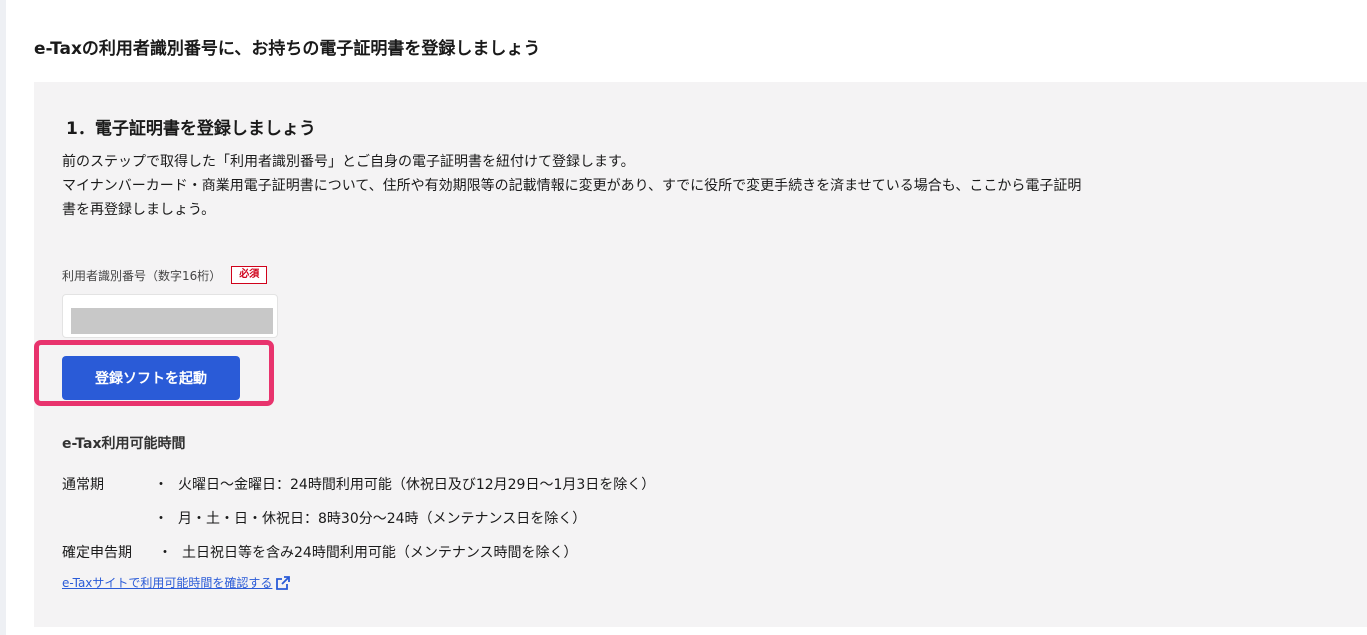 The width and height of the screenshot is (1367, 635). I want to click on step-title: 1．電子証明書を登録しましょう, so click(191, 129).